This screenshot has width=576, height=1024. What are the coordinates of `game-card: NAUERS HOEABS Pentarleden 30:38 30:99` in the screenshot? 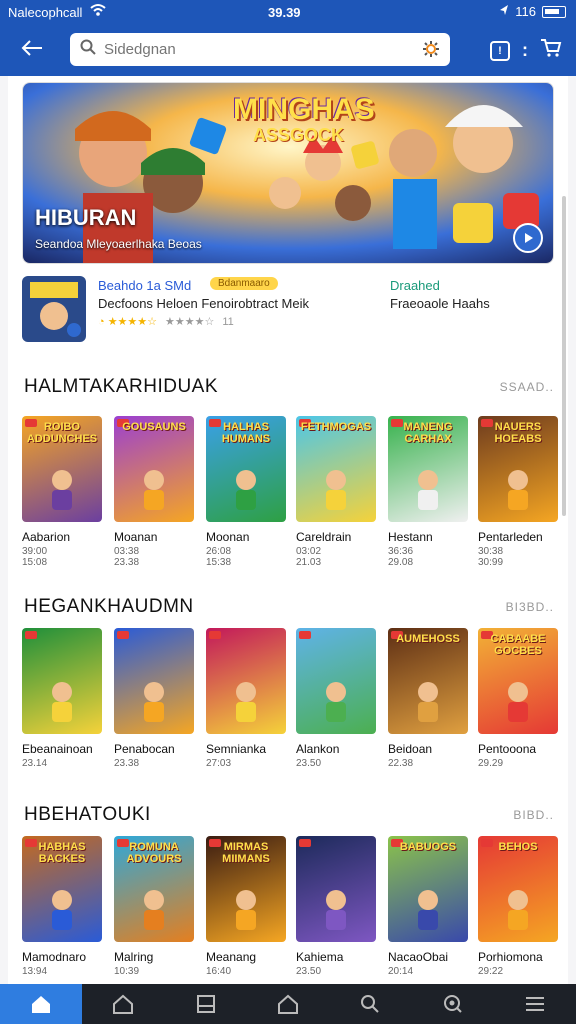 It's located at (518, 492).